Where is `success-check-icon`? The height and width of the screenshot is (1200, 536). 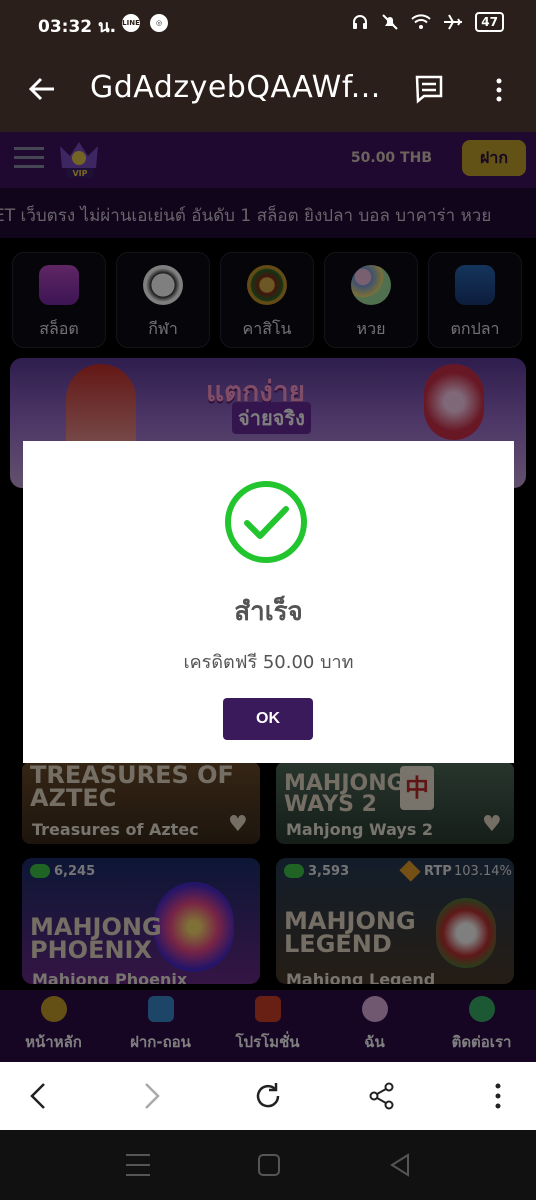 success-check-icon is located at coordinates (266, 522).